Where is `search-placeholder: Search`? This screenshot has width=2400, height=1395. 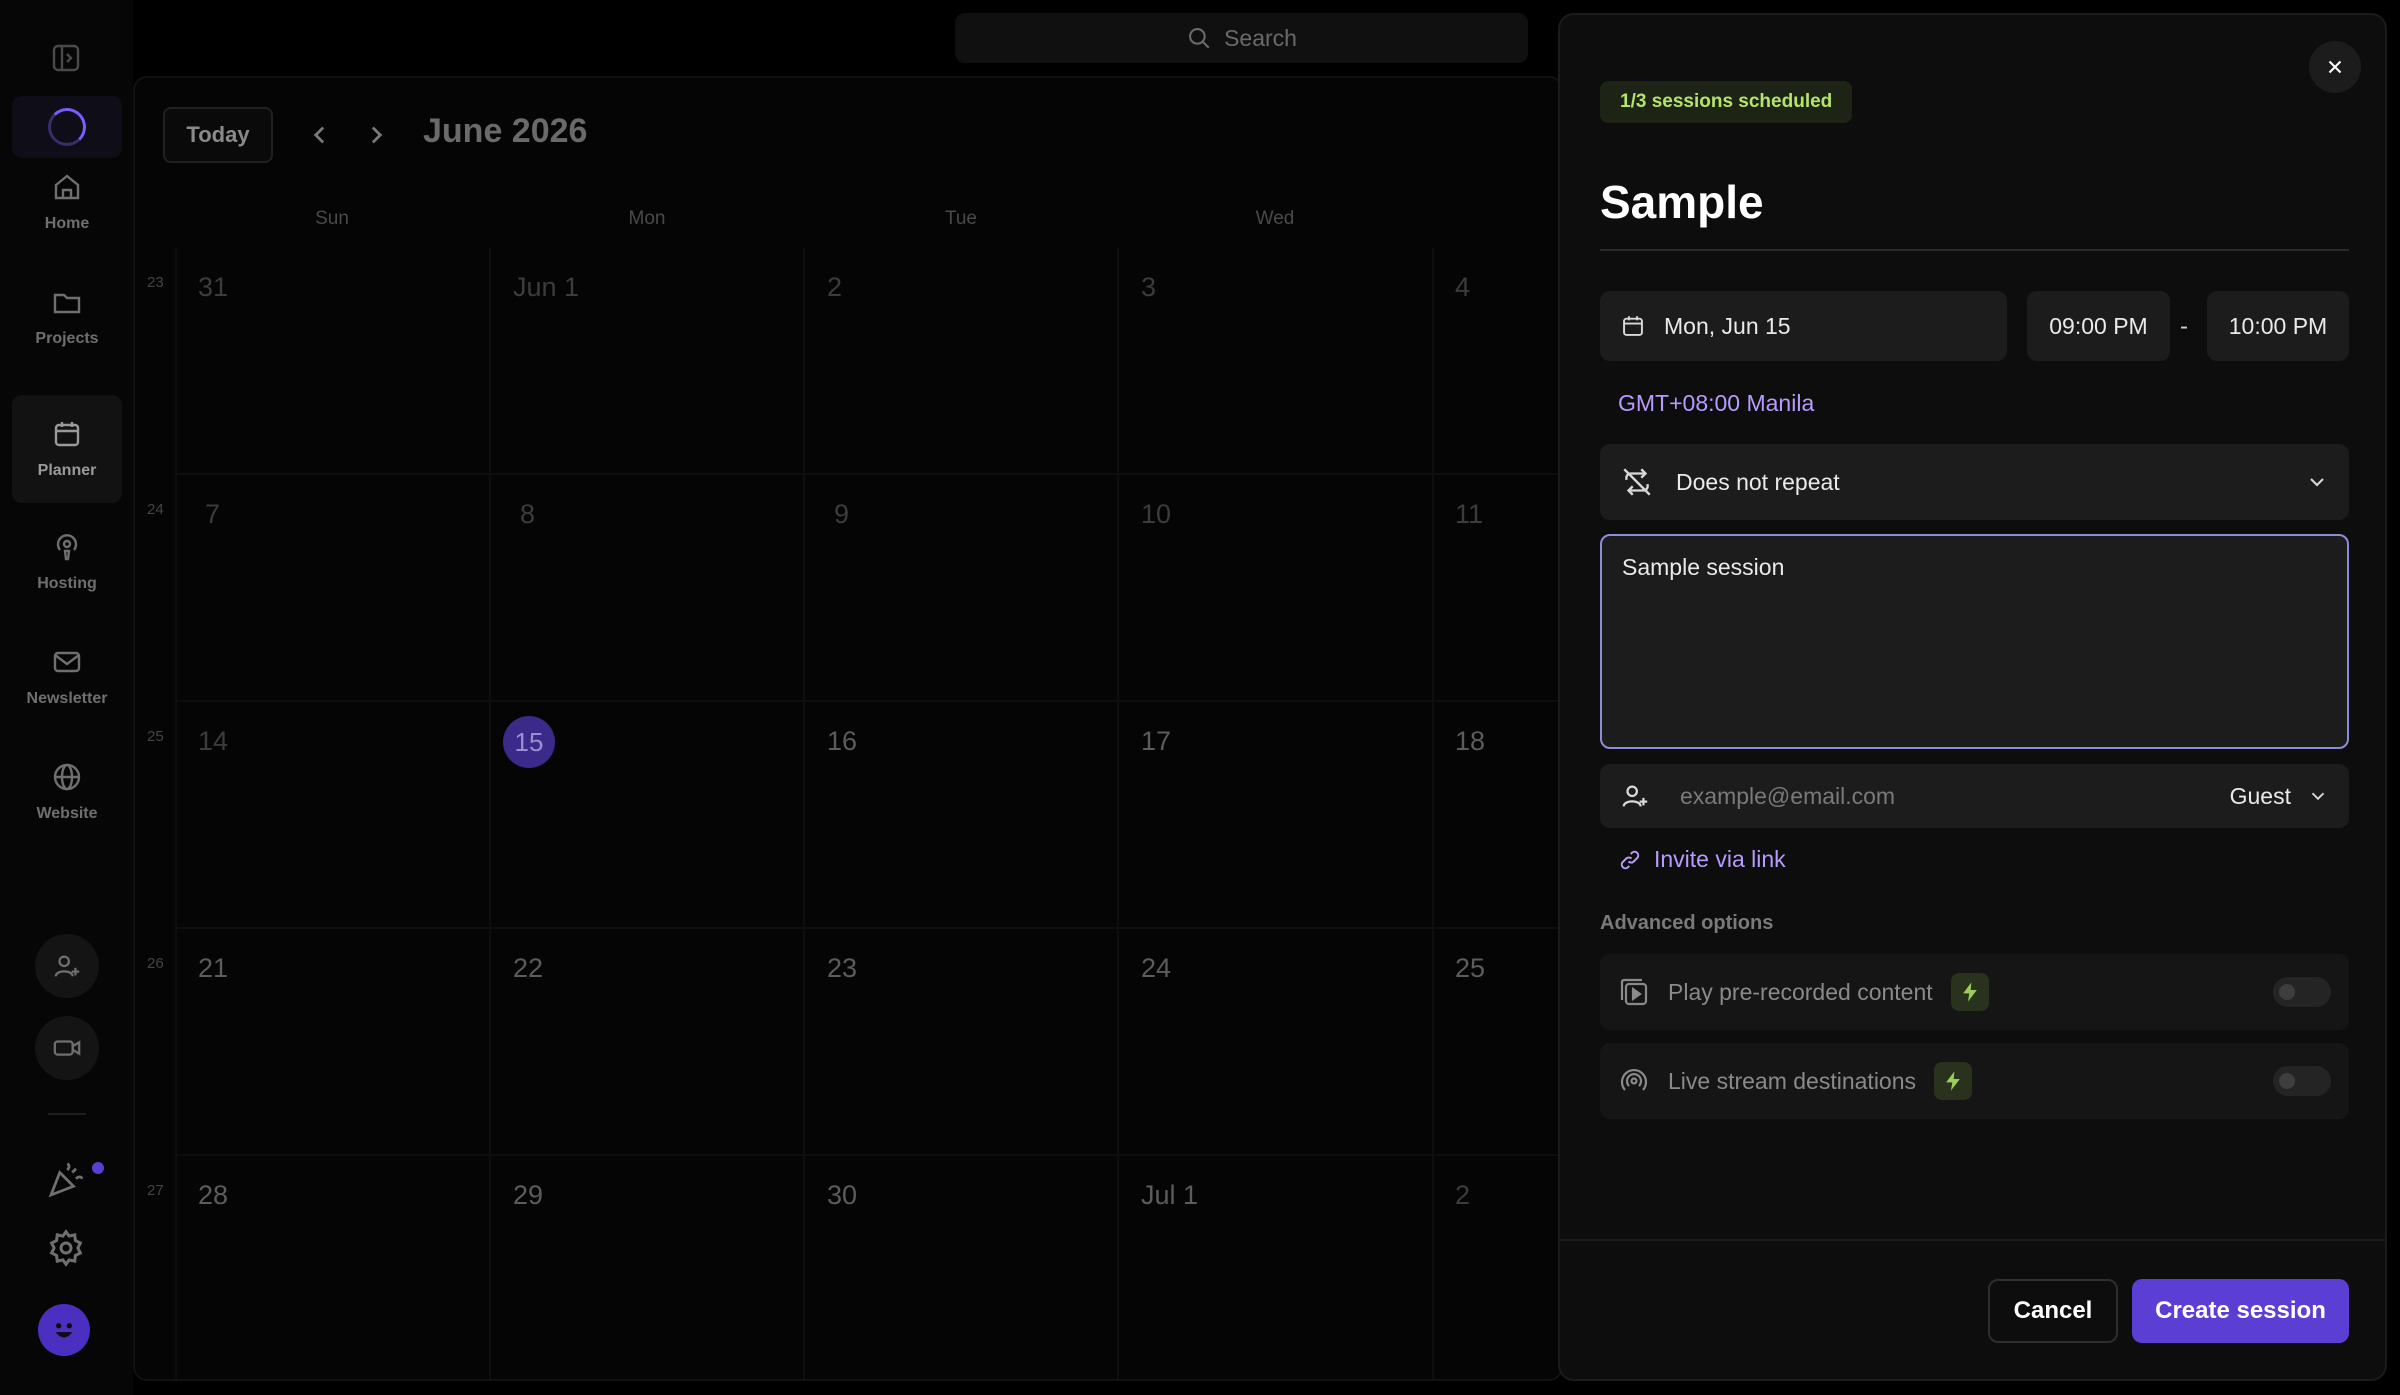
search-placeholder: Search is located at coordinates (1260, 37).